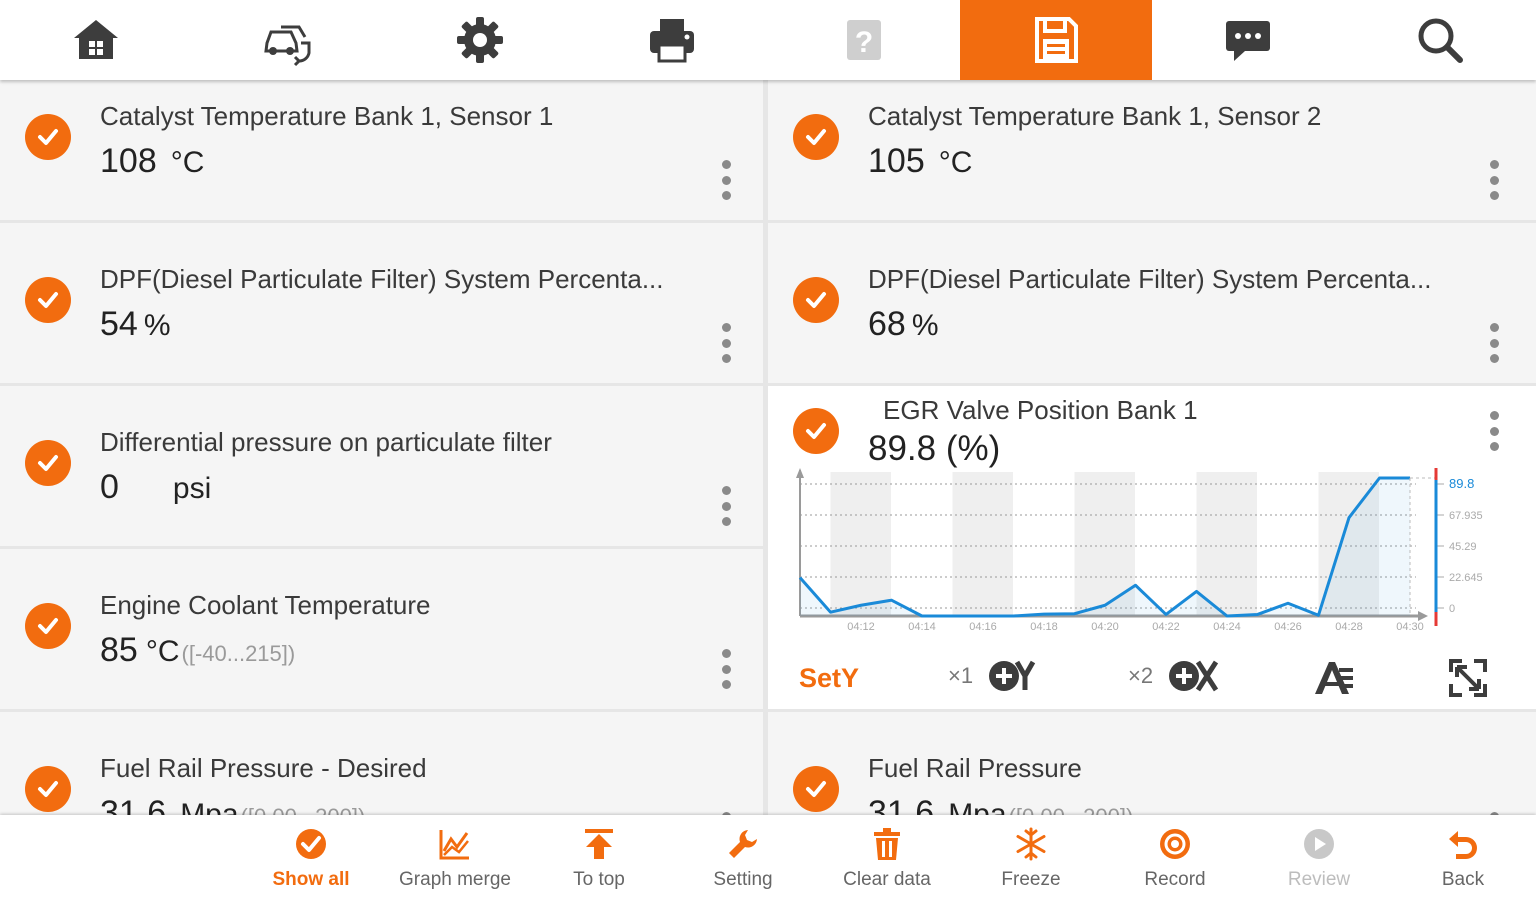 This screenshot has width=1536, height=901. I want to click on show-all-button: Show all, so click(311, 858).